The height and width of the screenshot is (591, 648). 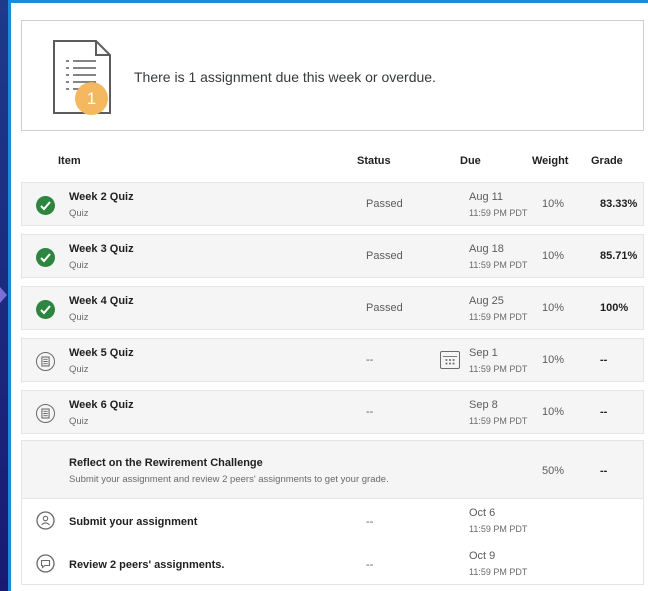 I want to click on step-title: Submit your assignment, so click(x=133, y=522).